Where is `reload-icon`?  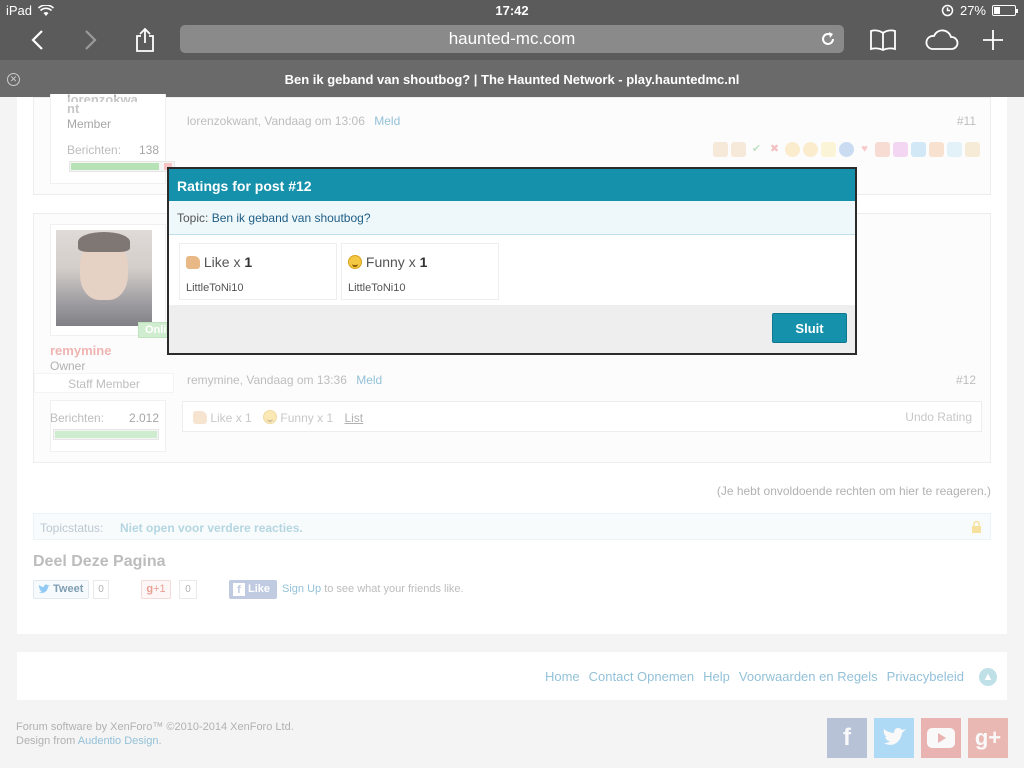 reload-icon is located at coordinates (828, 39).